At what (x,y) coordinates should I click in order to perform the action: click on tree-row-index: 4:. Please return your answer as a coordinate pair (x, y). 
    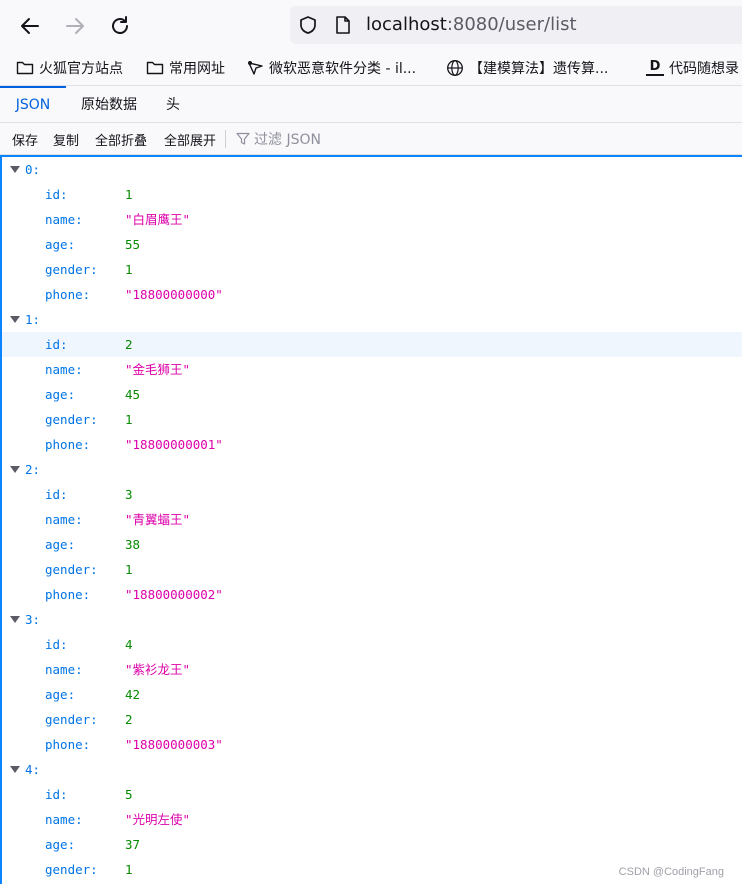
    Looking at the image, I should click on (372, 769).